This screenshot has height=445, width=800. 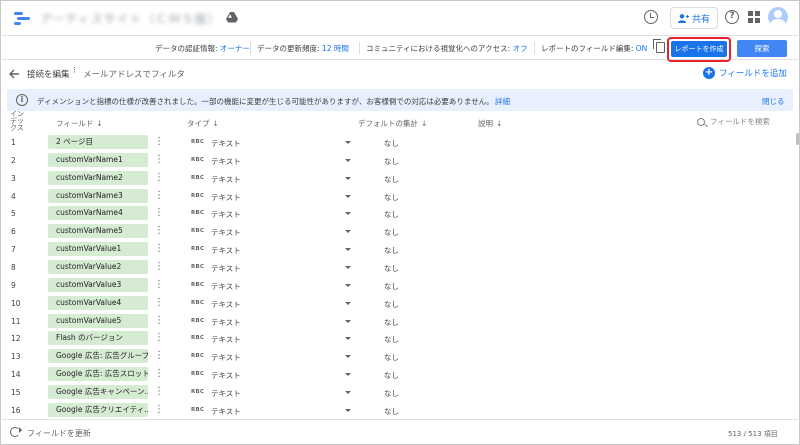 What do you see at coordinates (203, 123) in the screenshot?
I see `column-header-type: タイプ ↓` at bounding box center [203, 123].